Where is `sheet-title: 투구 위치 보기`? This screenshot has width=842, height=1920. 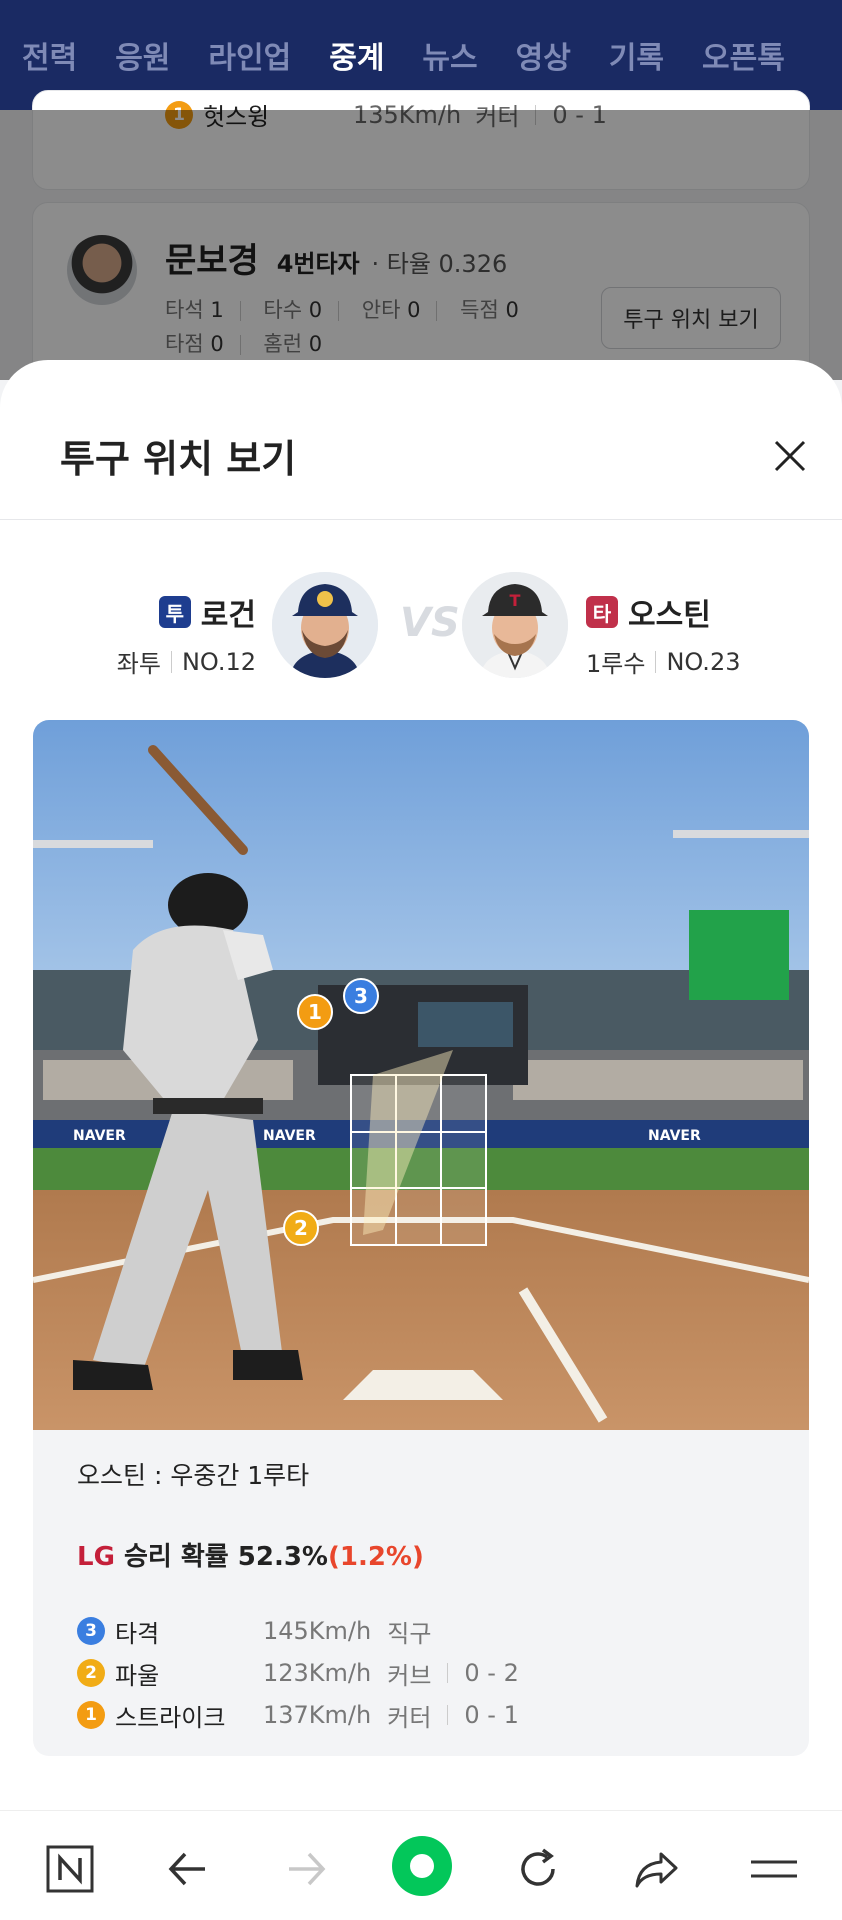
sheet-title: 투구 위치 보기 is located at coordinates (178, 459).